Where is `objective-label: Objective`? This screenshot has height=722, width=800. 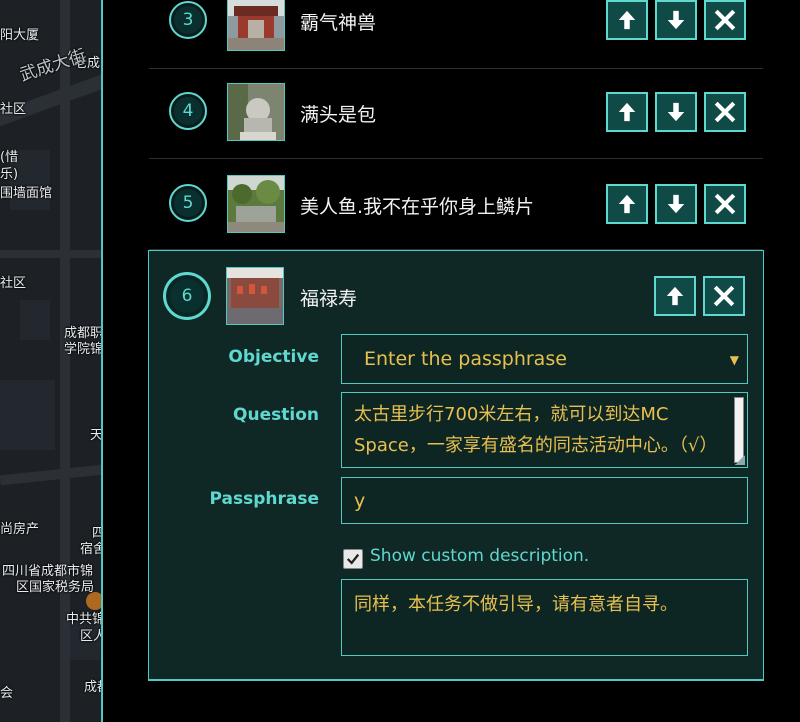
objective-label: Objective is located at coordinates (273, 357).